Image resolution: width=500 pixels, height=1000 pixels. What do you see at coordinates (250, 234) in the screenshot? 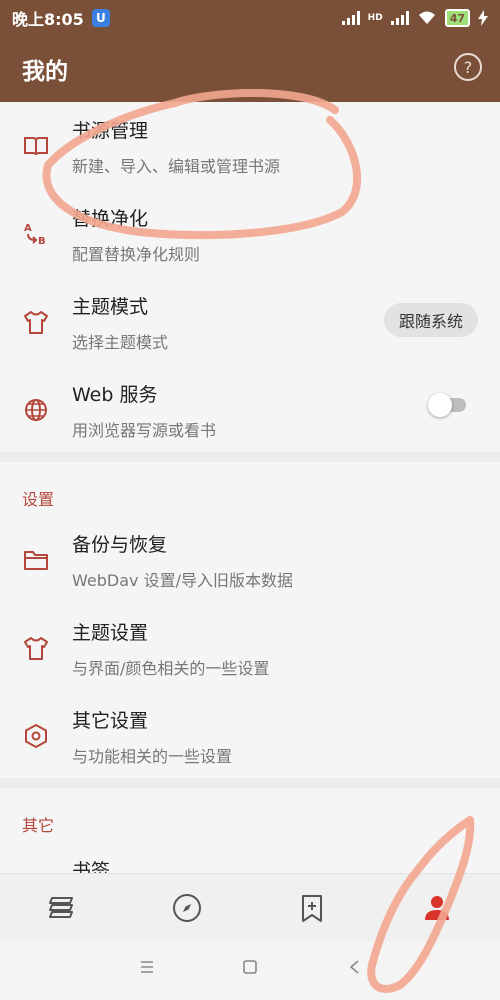
I see `item-replace-rules: A B 替换净化 配置替换净化规则` at bounding box center [250, 234].